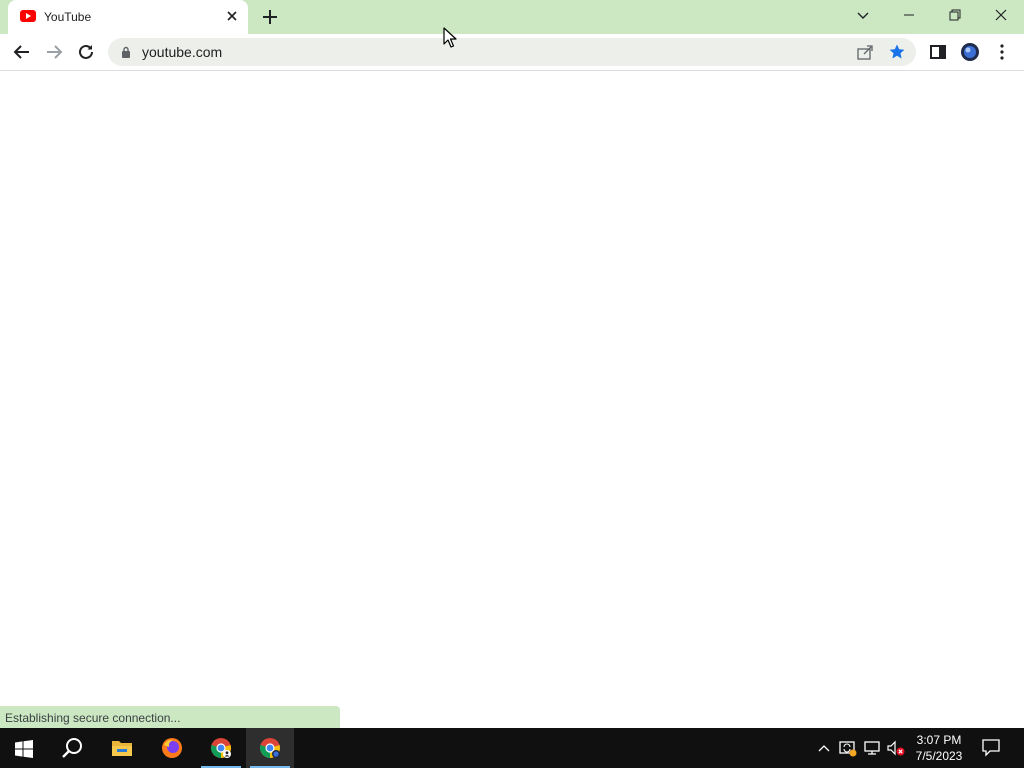  What do you see at coordinates (955, 15) in the screenshot?
I see `restore-button` at bounding box center [955, 15].